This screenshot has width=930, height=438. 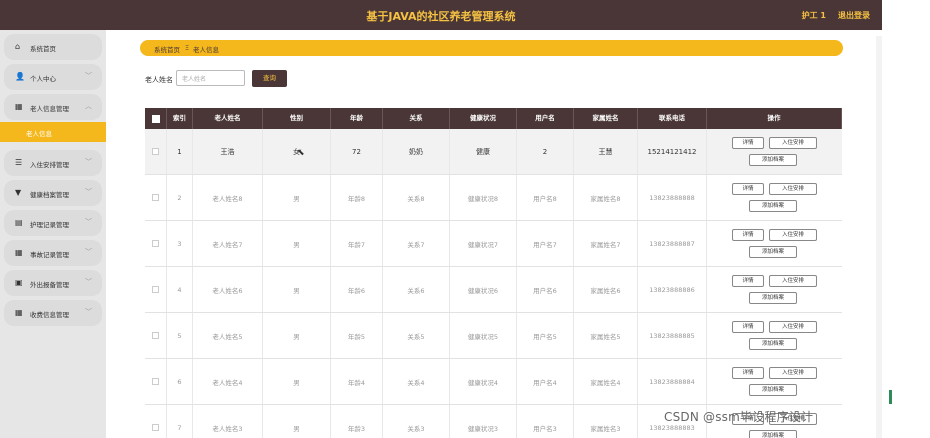 I want to click on sidebar-subitem-active: 老人信息, so click(x=53, y=132).